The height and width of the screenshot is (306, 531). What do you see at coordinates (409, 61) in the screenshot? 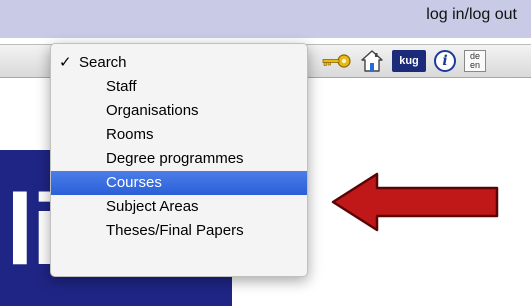
I see `kug-logo-icon: kug` at bounding box center [409, 61].